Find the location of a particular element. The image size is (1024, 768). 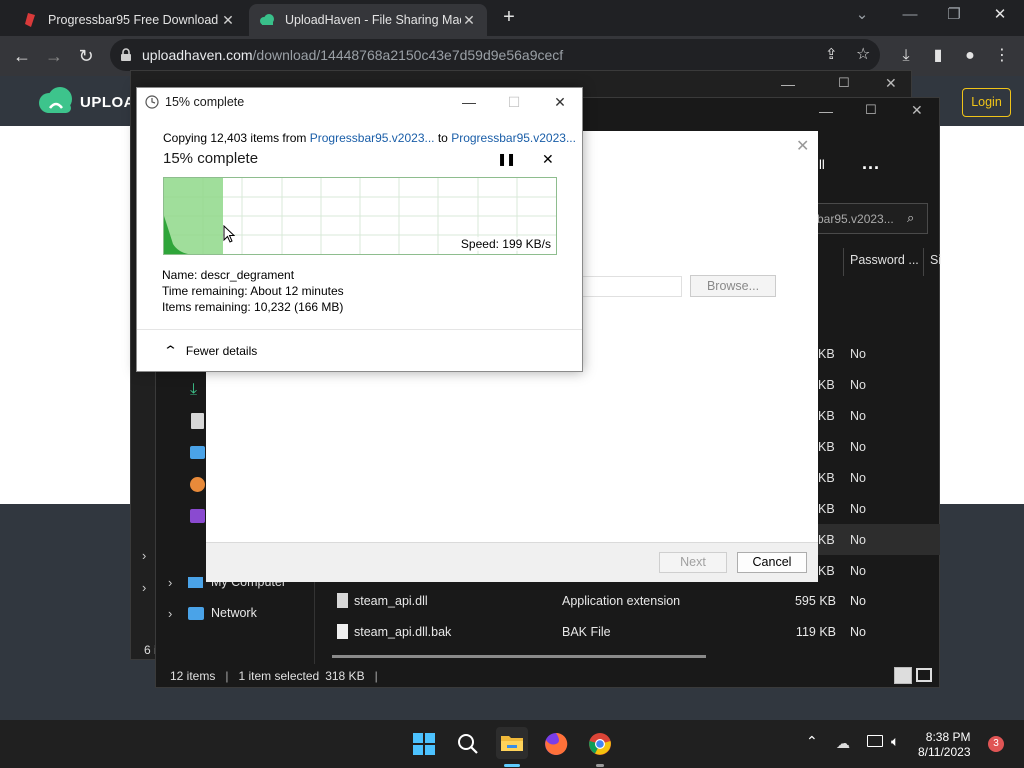

start-button is located at coordinates (424, 744).